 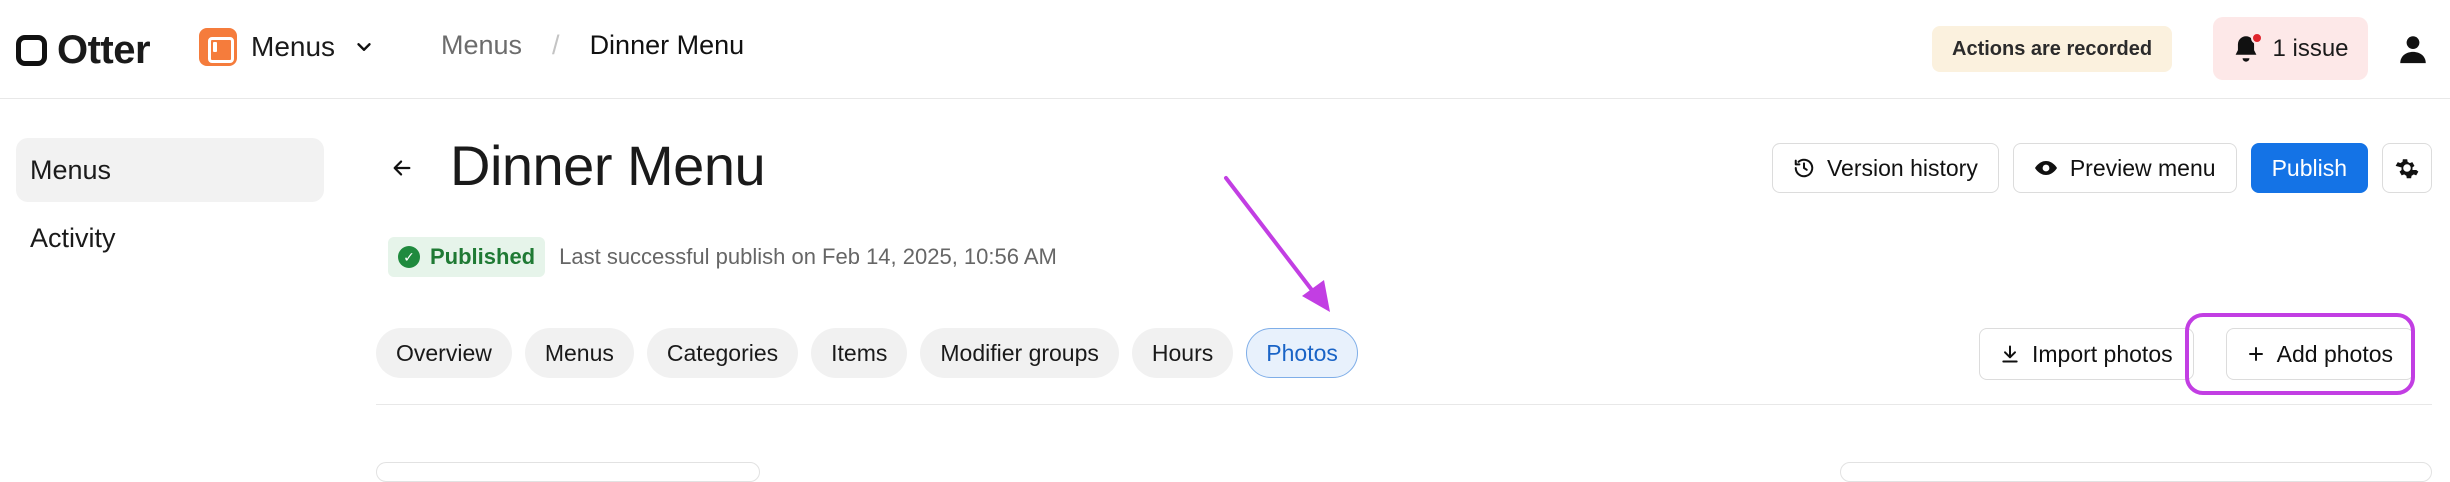 I want to click on settings-button, so click(x=2407, y=168).